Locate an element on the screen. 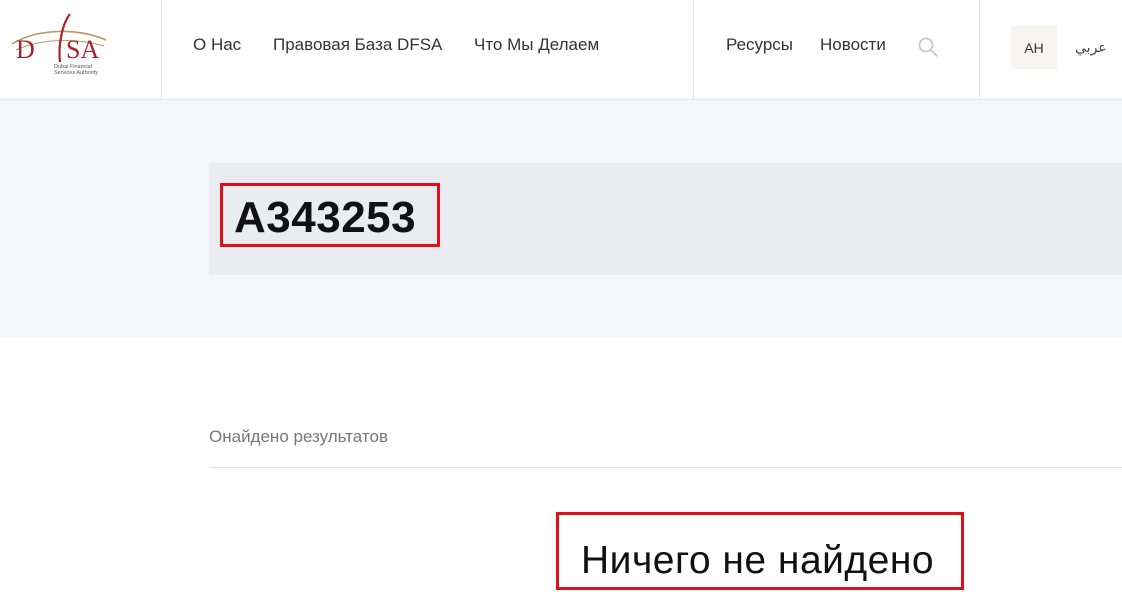 The height and width of the screenshot is (597, 1122). logo-caption-line2: Services Authority is located at coordinates (76, 73).